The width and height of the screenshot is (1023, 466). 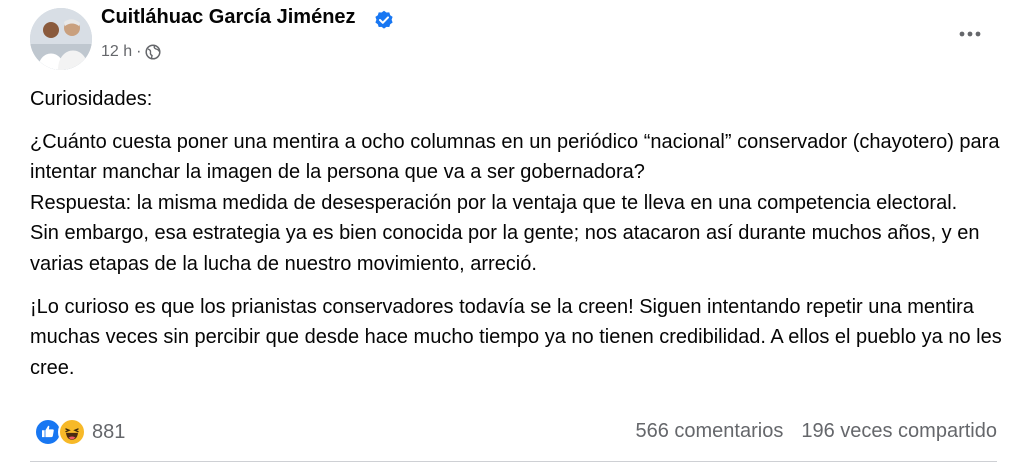 I want to click on reactions-summary: 881, so click(x=79, y=432).